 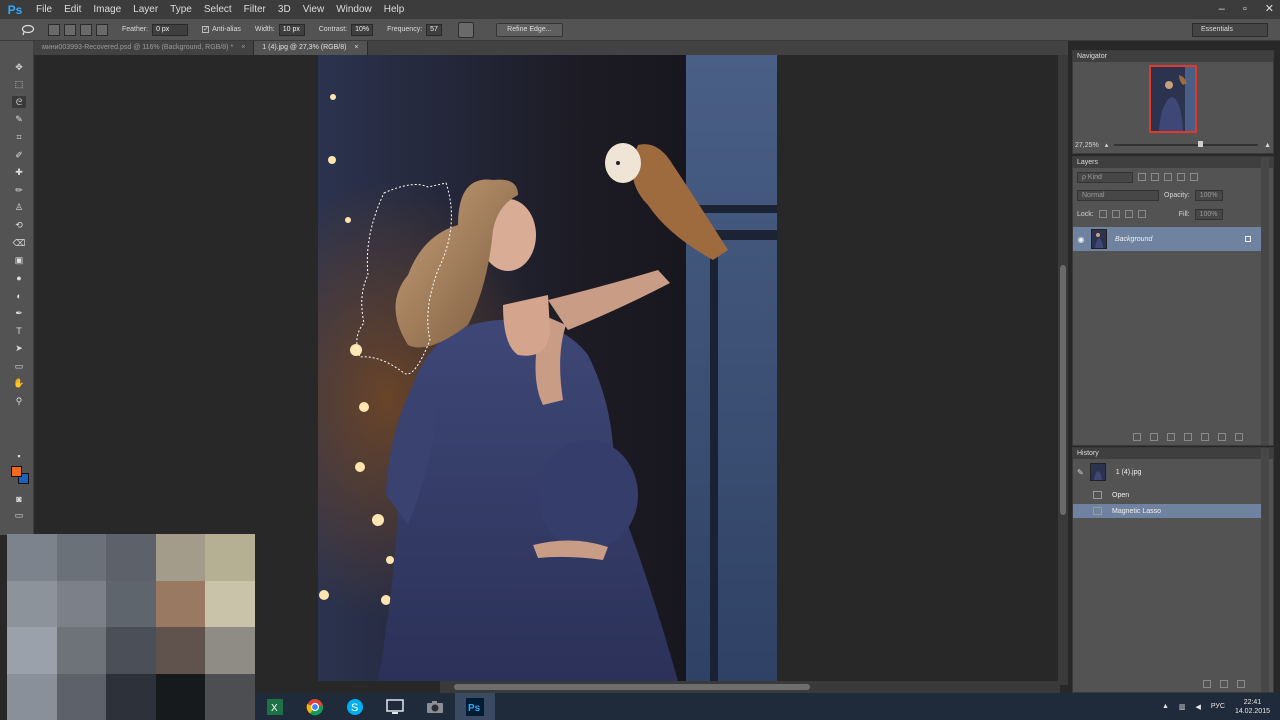 I want to click on monitor-icon, so click(x=395, y=706).